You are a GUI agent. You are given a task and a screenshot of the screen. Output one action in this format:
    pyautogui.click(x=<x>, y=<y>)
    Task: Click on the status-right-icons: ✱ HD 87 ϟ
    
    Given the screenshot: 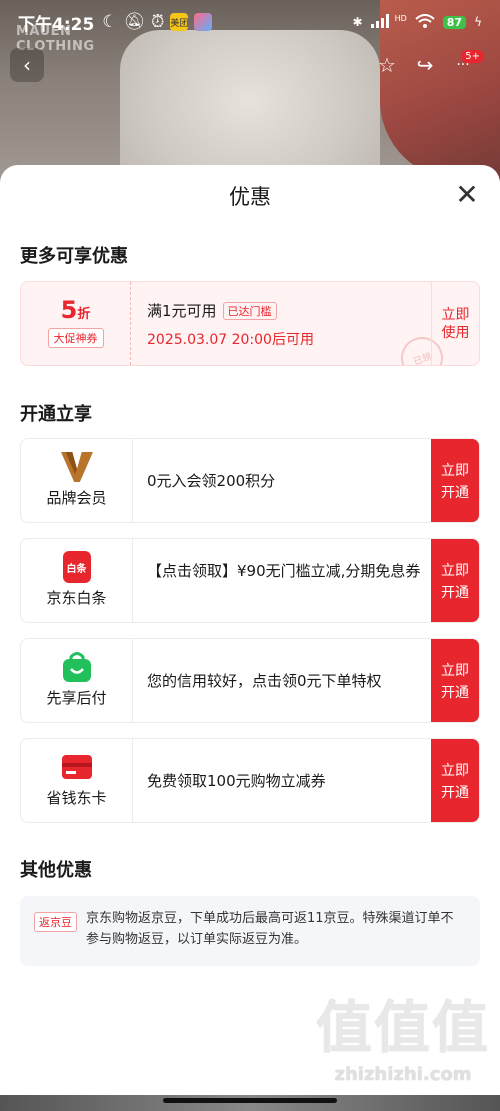 What is the action you would take?
    pyautogui.click(x=417, y=22)
    